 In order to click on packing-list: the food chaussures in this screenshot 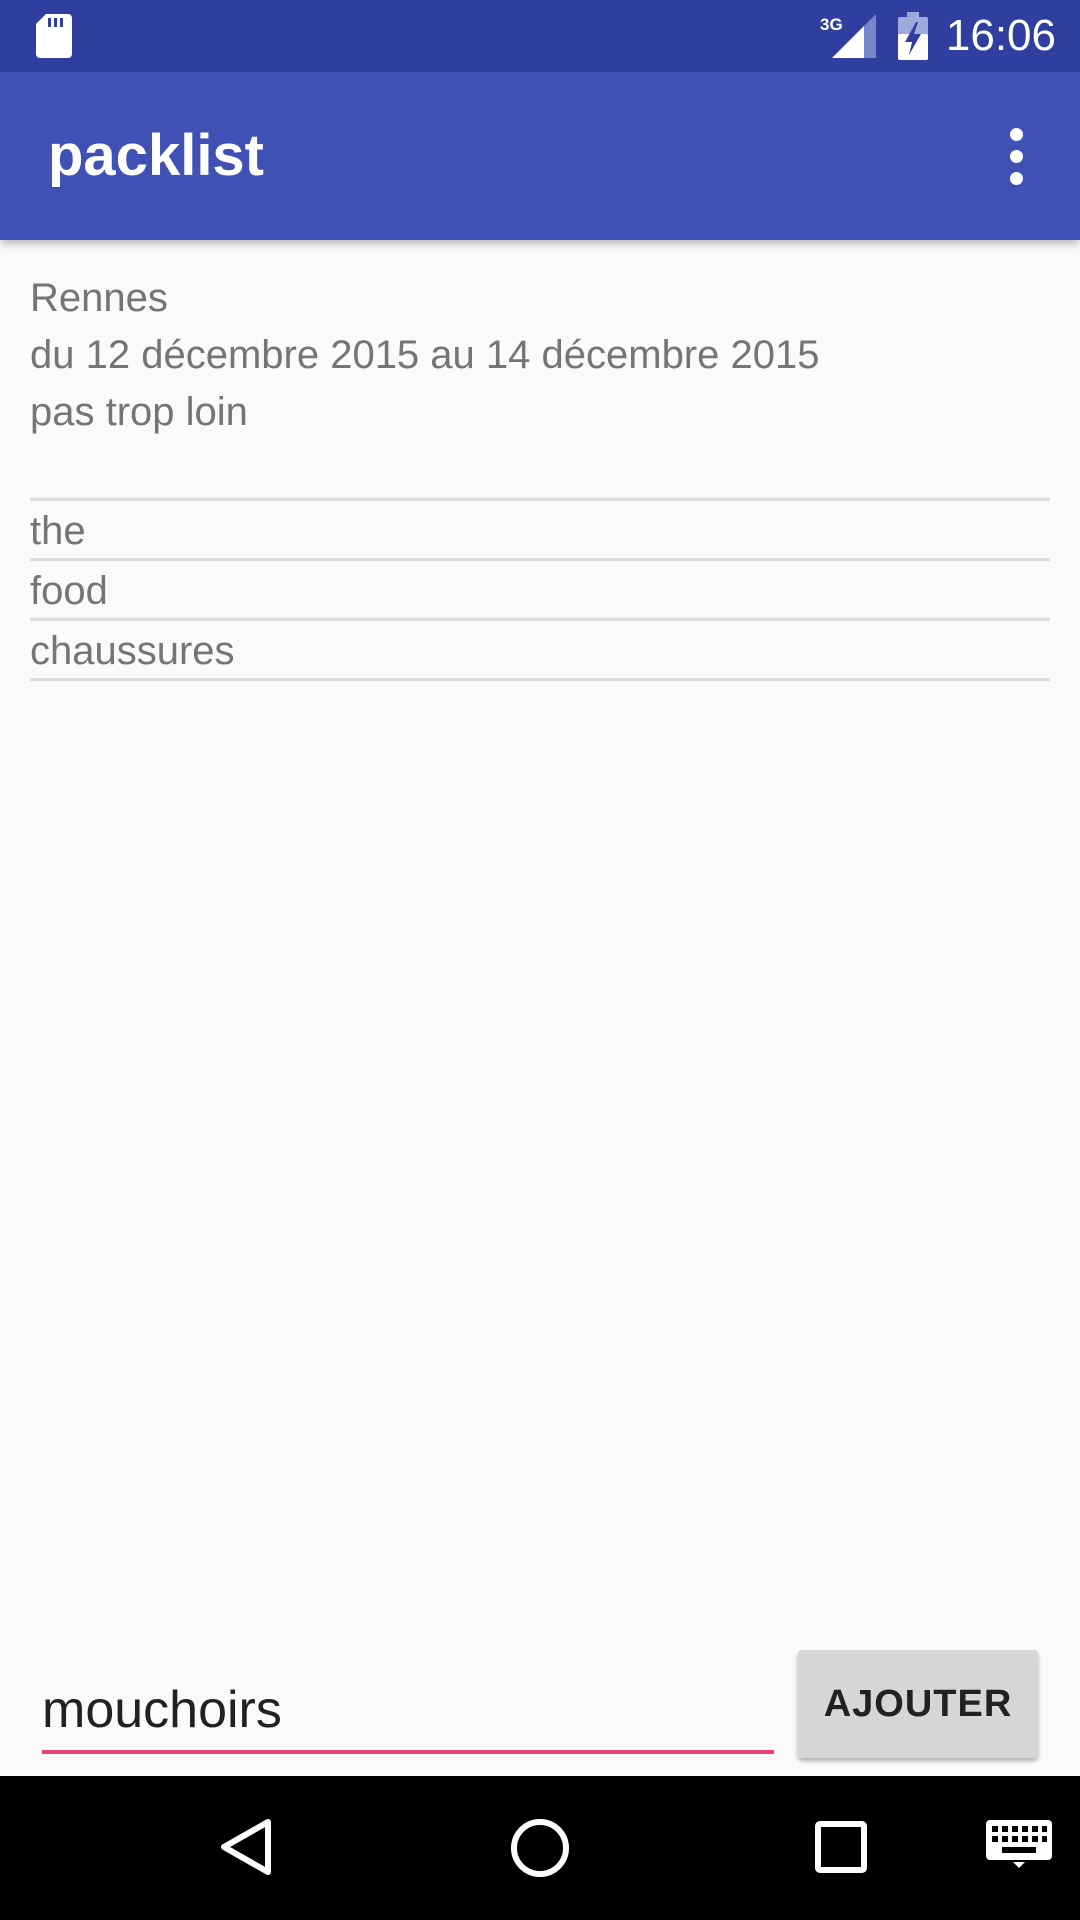, I will do `click(540, 589)`.